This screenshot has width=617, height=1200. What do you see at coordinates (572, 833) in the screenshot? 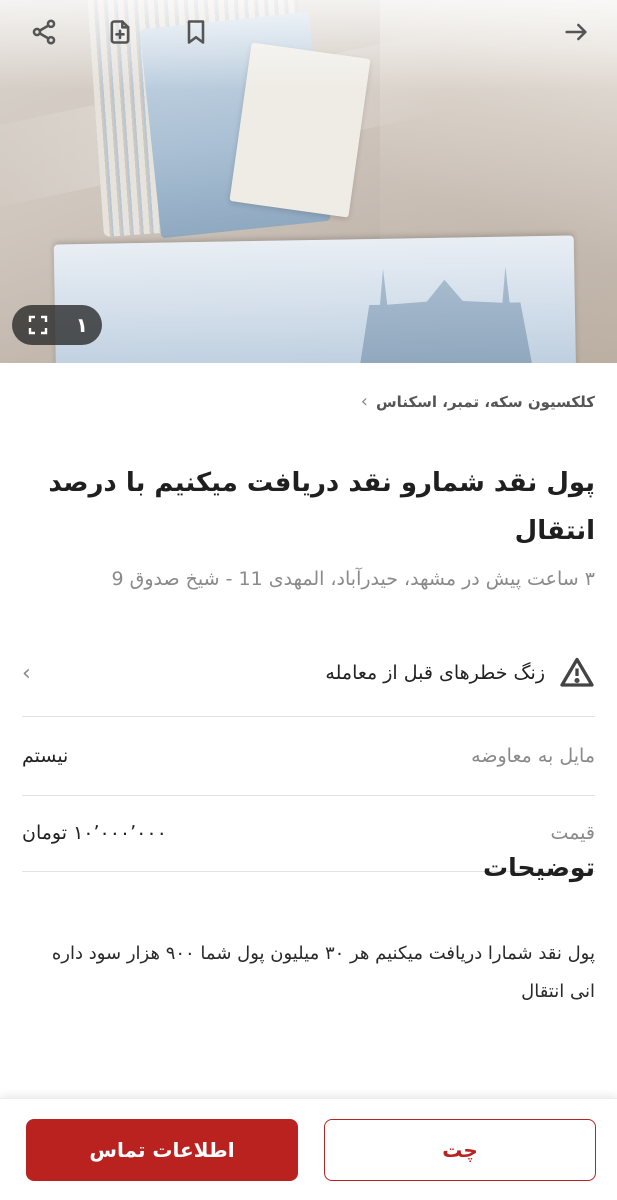
I see `attribute-key: قیمت` at bounding box center [572, 833].